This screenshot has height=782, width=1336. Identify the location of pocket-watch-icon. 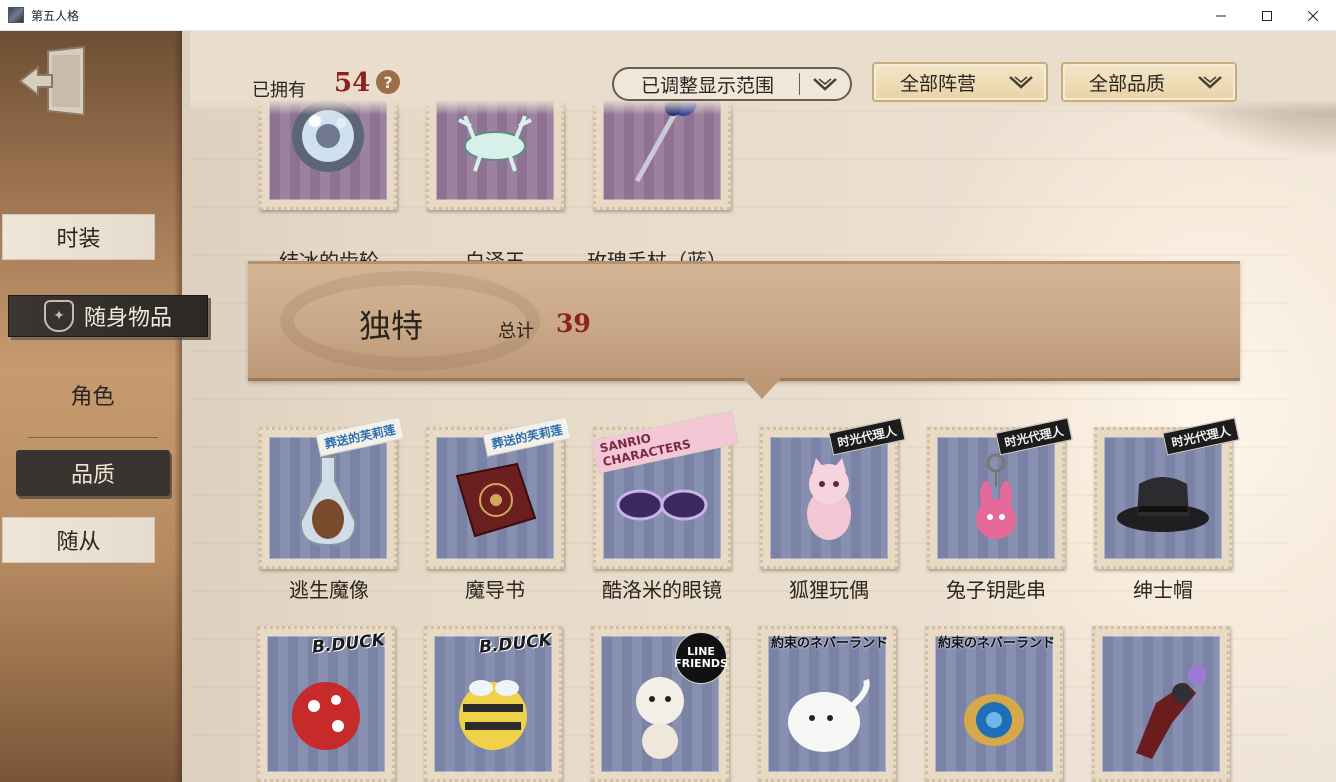
(994, 720).